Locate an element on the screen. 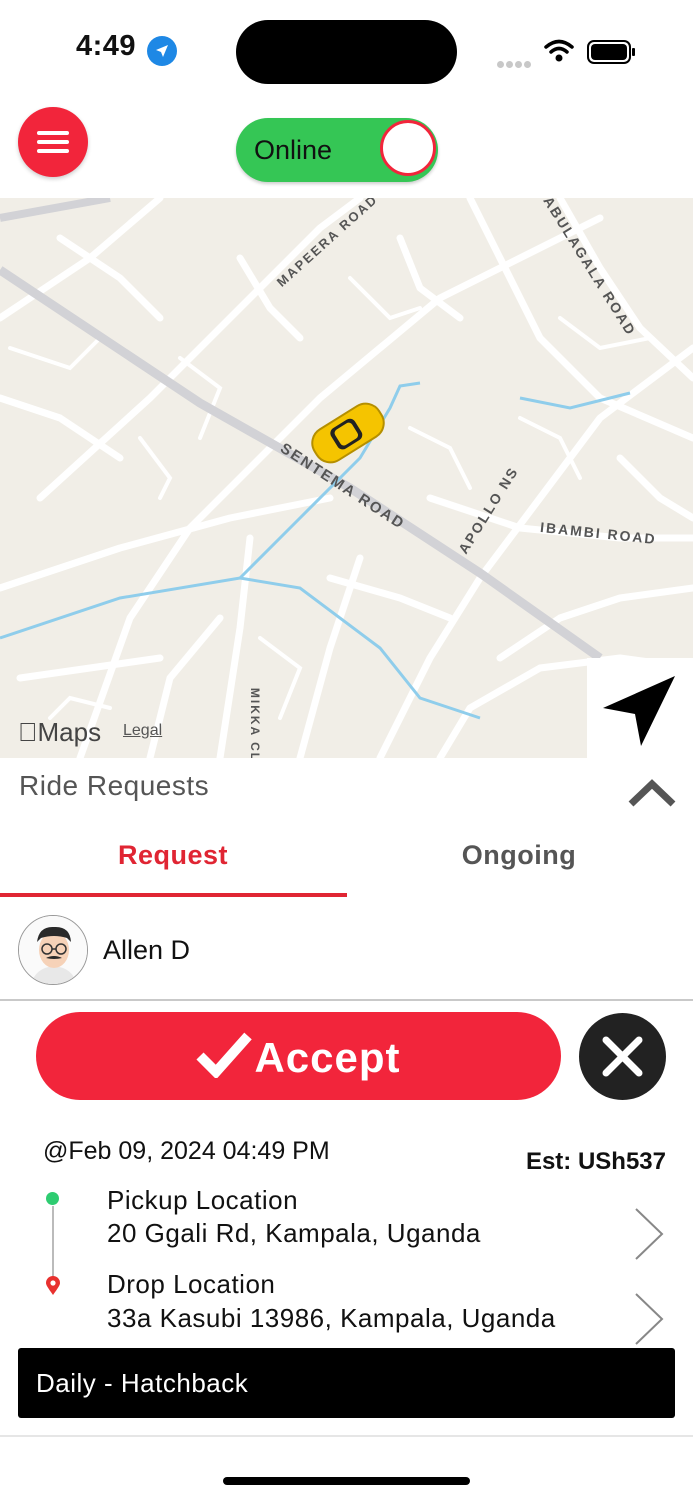  home-indicator is located at coordinates (346, 1481).